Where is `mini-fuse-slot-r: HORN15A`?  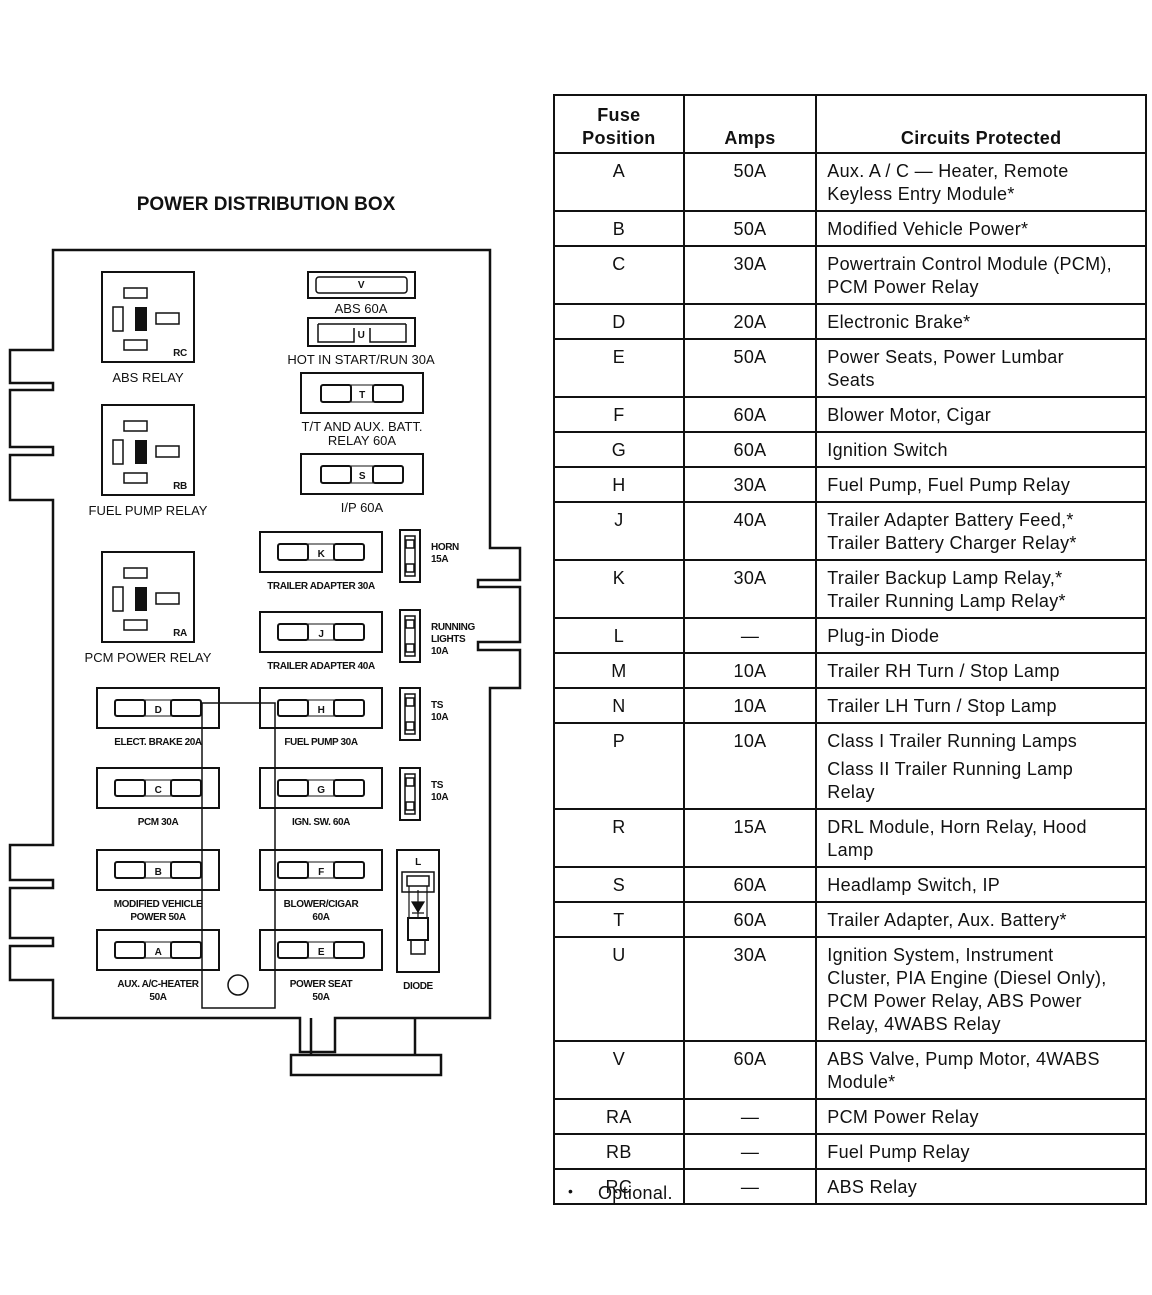 mini-fuse-slot-r: HORN15A is located at coordinates (429, 556).